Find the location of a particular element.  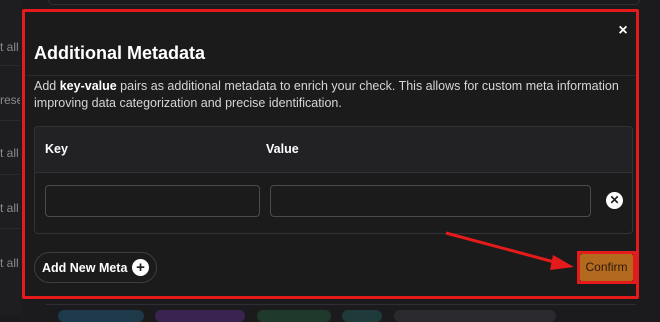

table-header: Key Value is located at coordinates (333, 150).